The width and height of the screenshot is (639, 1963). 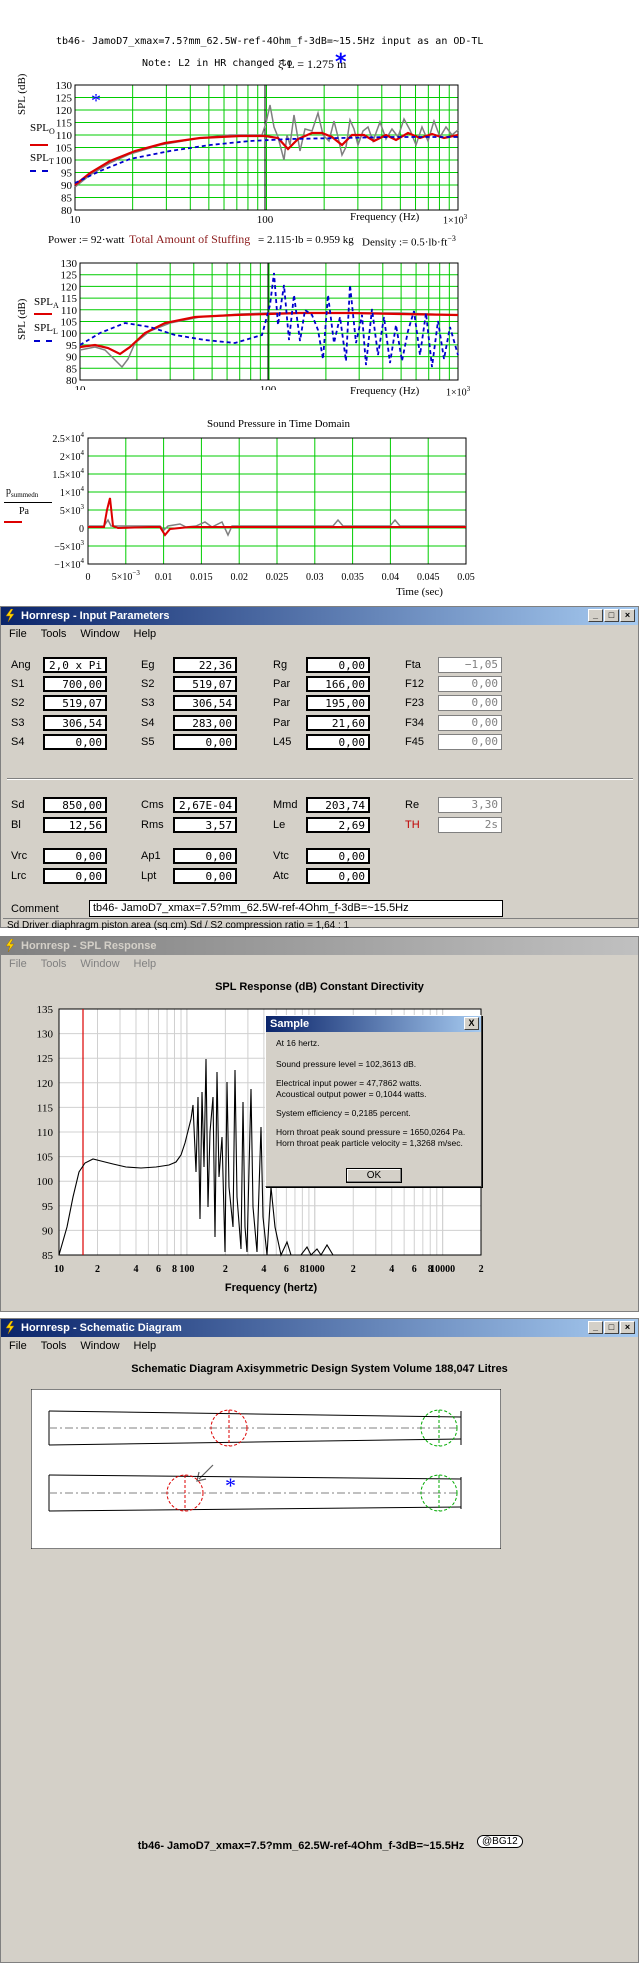 What do you see at coordinates (611, 1327) in the screenshot?
I see `maximize-button-3: □` at bounding box center [611, 1327].